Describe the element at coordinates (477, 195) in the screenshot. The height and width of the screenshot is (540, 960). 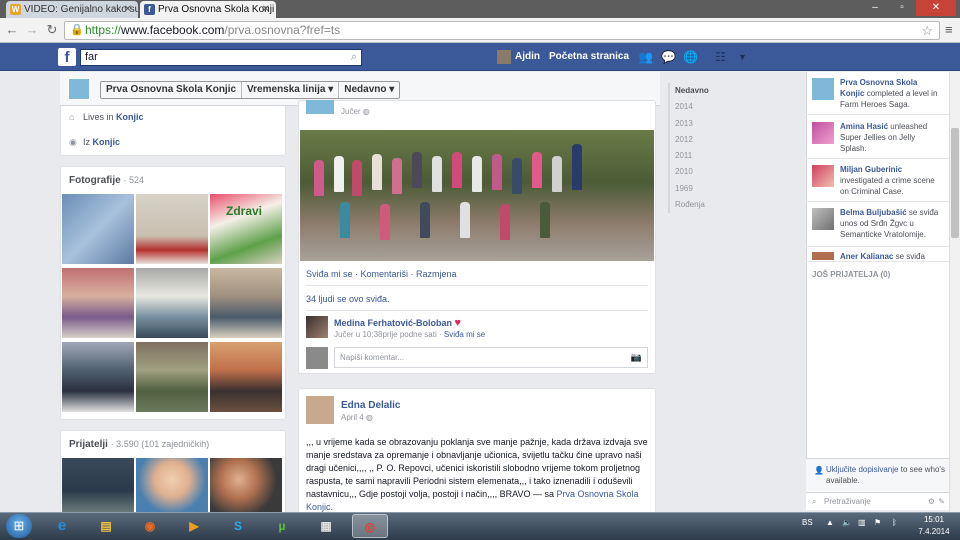
I see `post-photo` at that location.